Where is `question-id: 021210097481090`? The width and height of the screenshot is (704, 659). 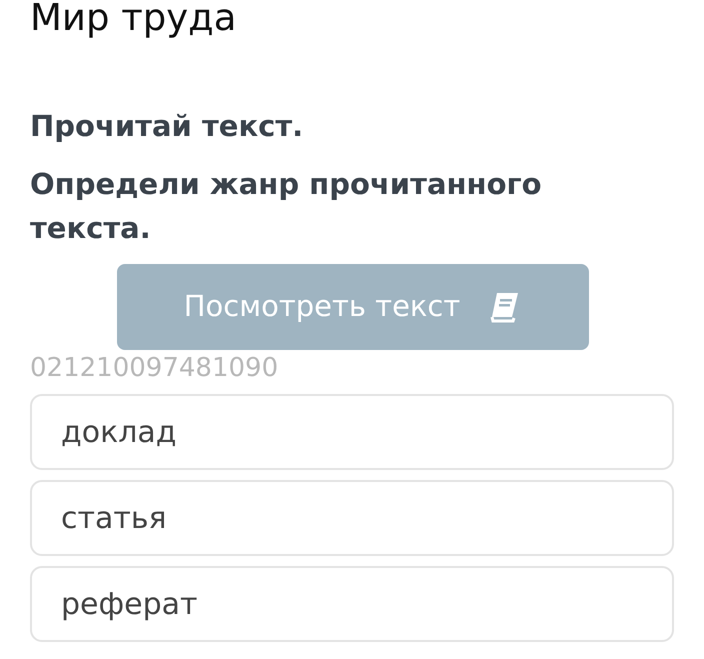 question-id: 021210097481090 is located at coordinates (154, 368).